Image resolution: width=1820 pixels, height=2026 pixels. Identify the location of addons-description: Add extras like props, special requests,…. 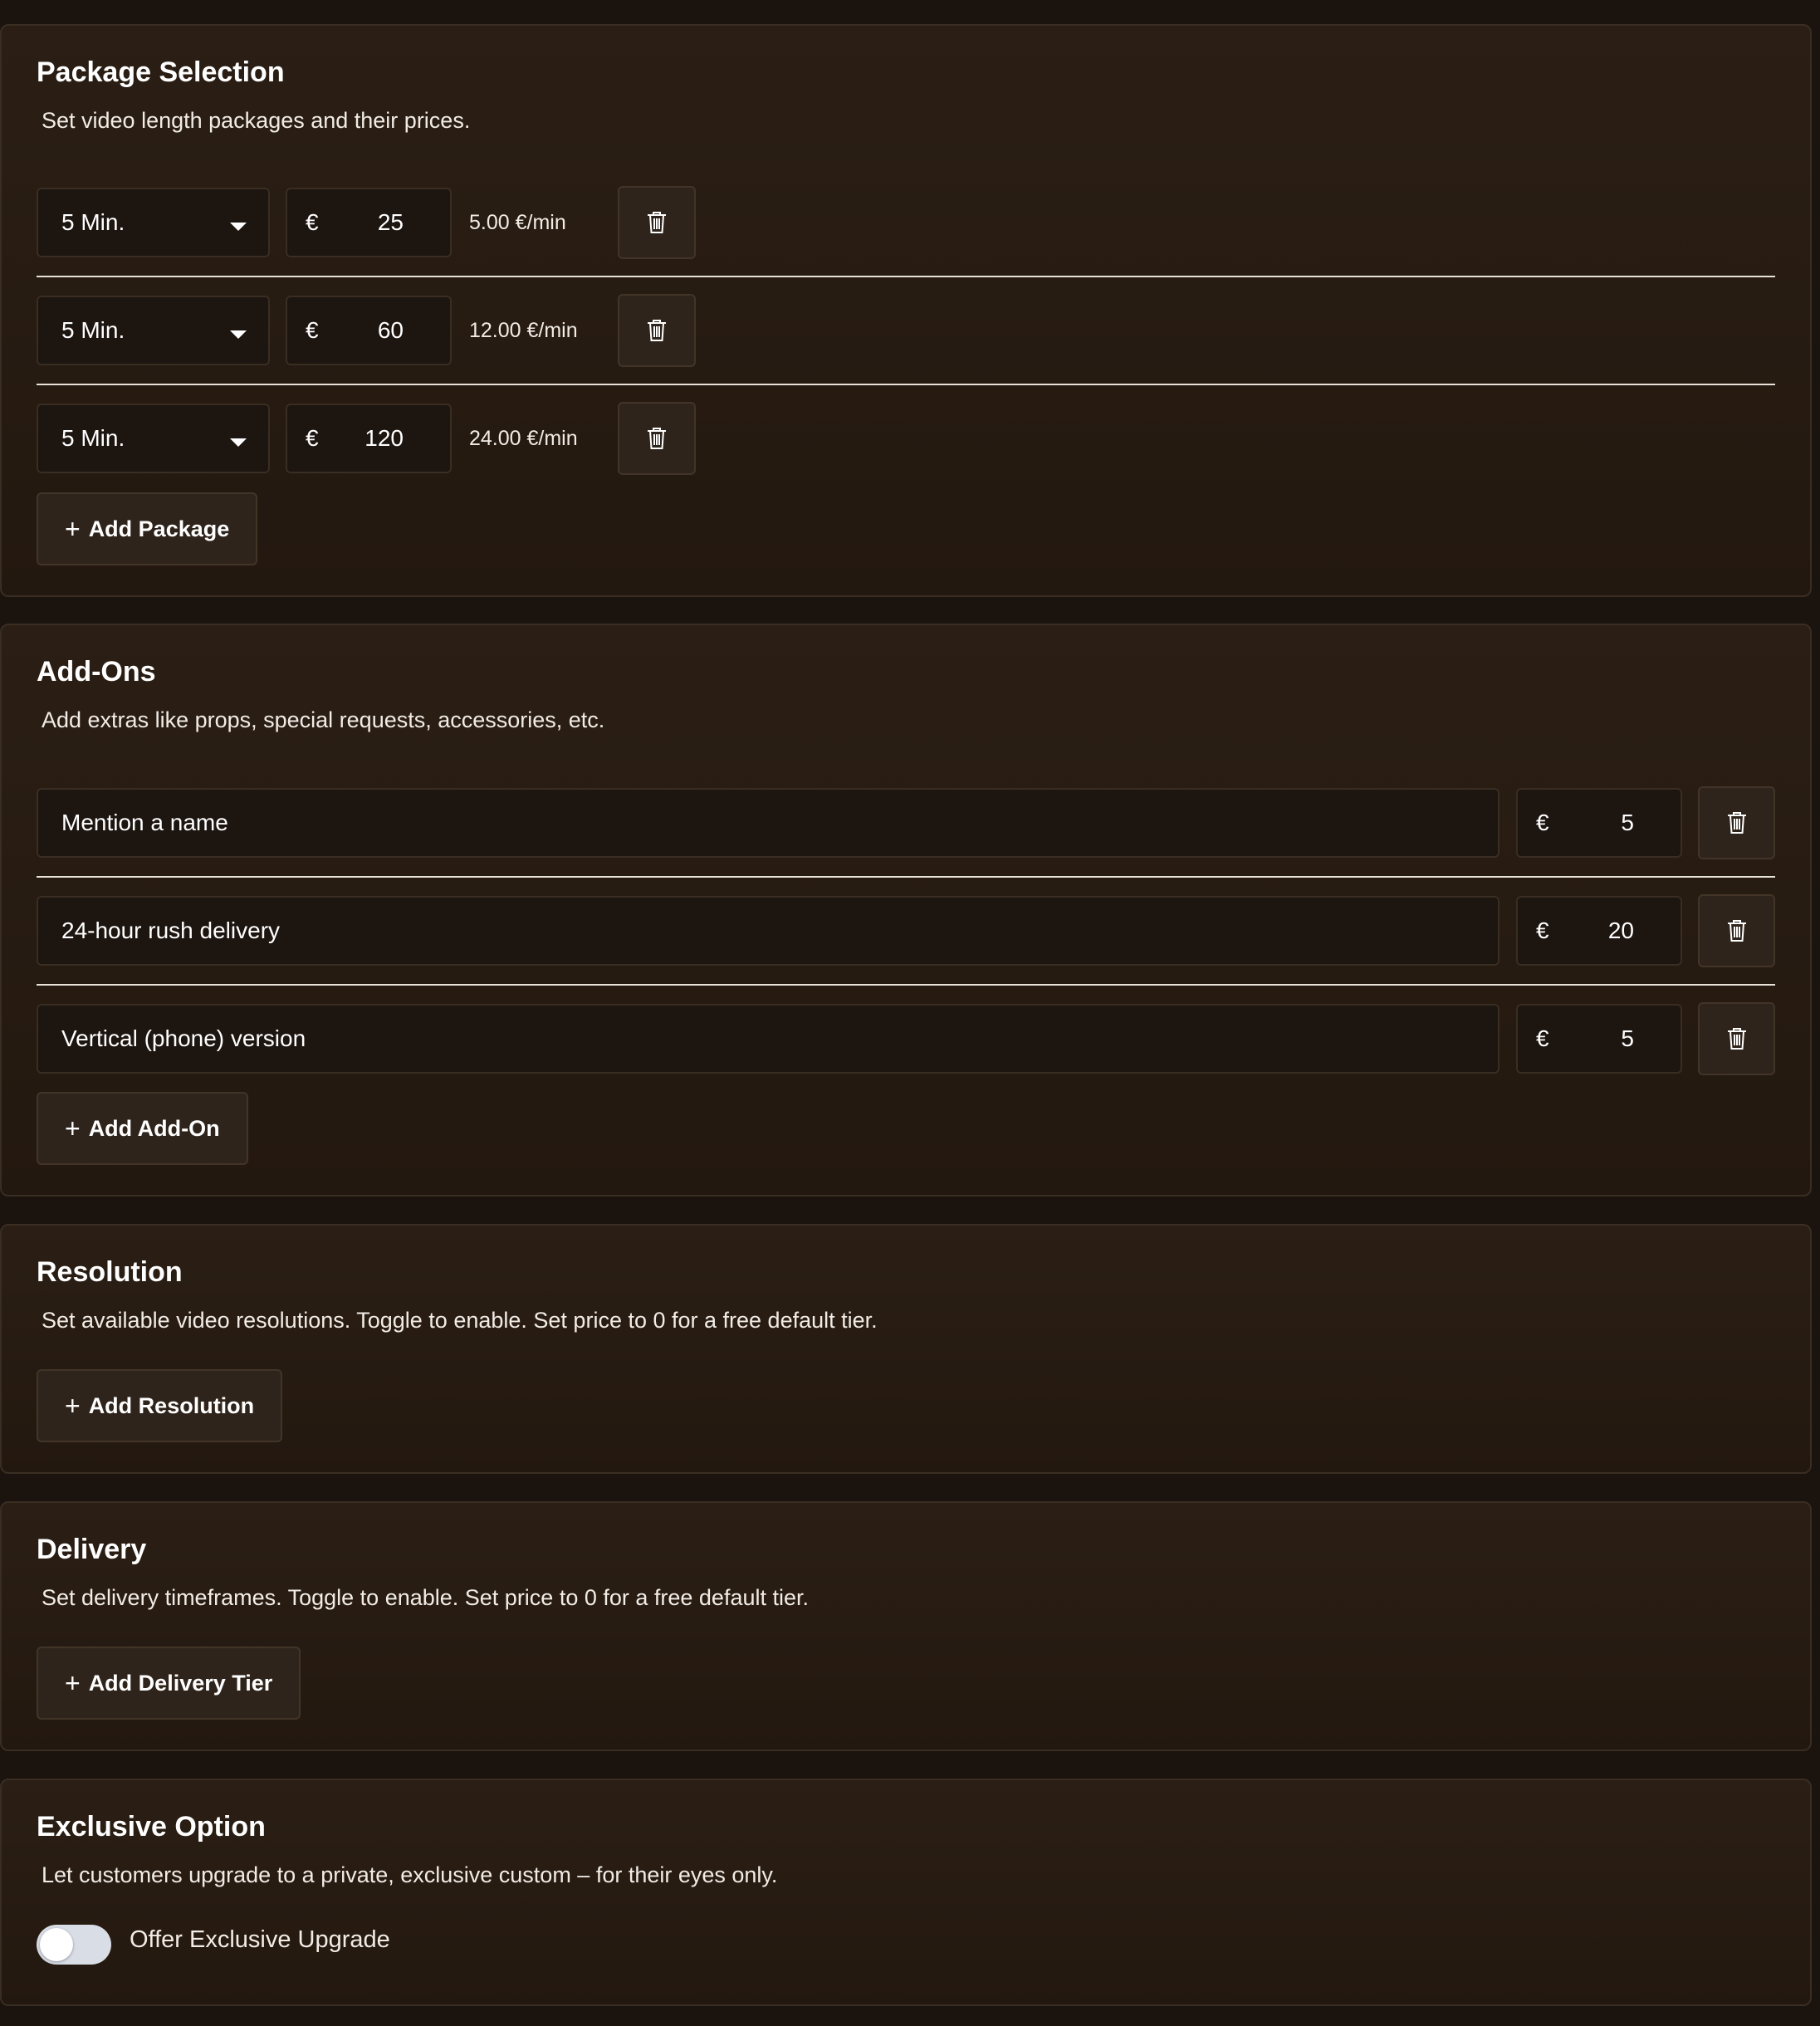
(323, 719).